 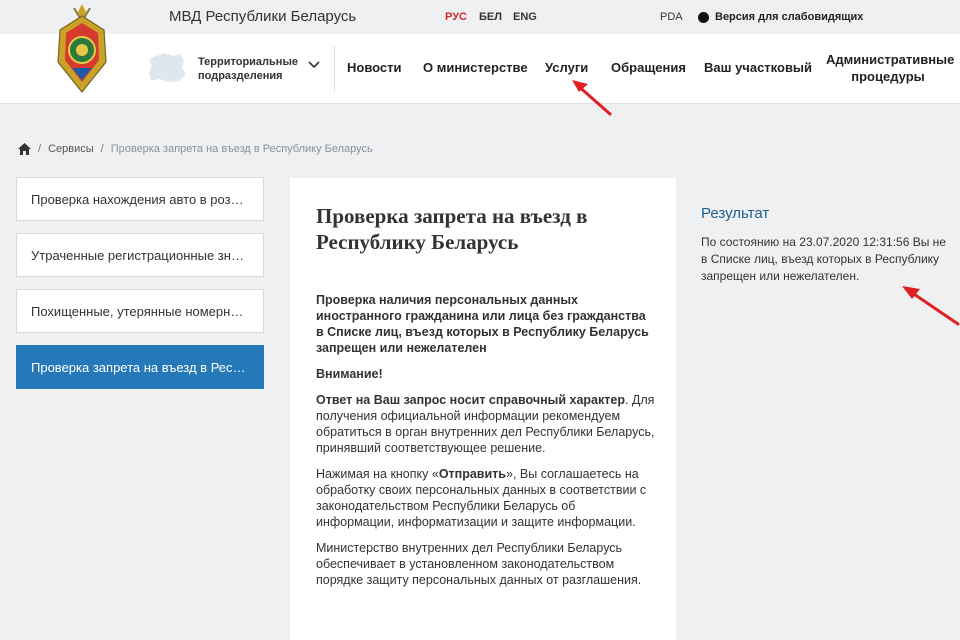 What do you see at coordinates (888, 76) in the screenshot?
I see `admin-line2: процедуры` at bounding box center [888, 76].